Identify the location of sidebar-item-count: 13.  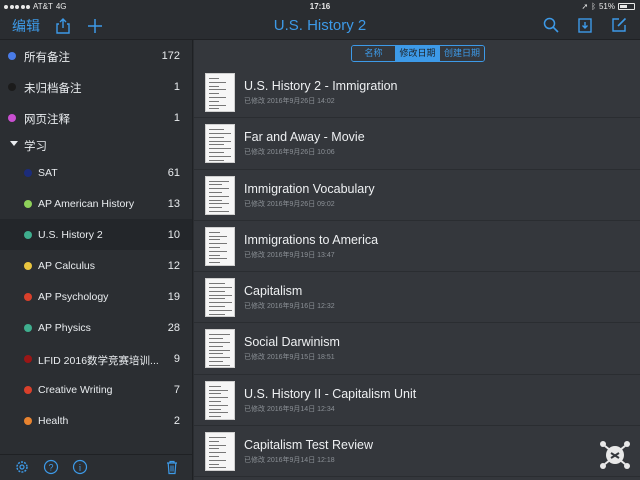
(173, 204).